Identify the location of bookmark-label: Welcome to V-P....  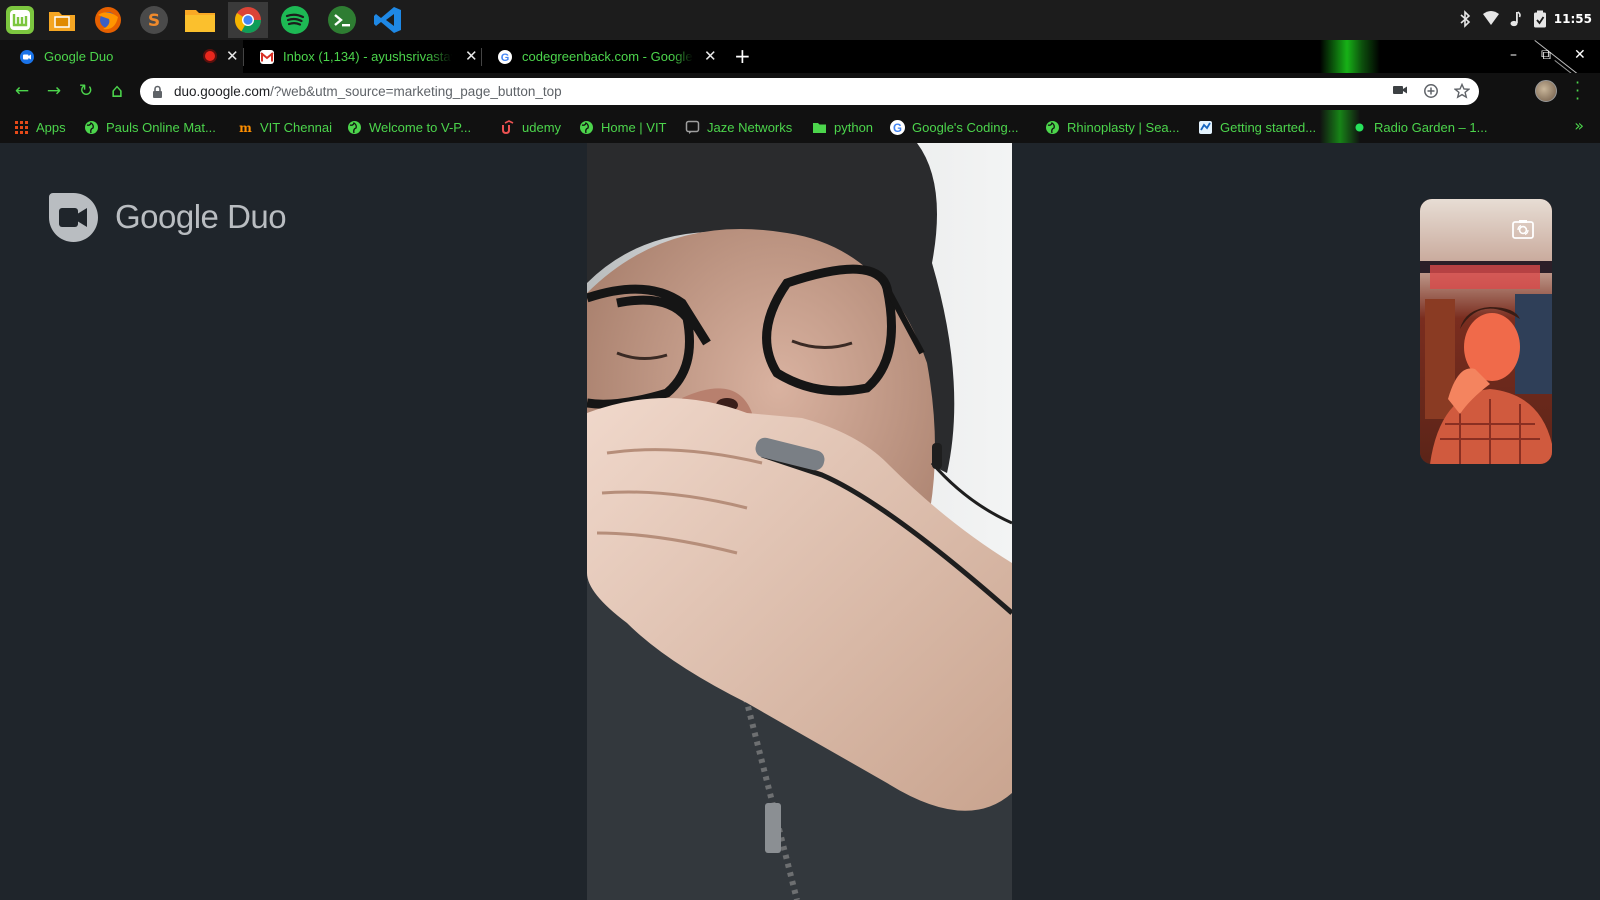
(420, 127).